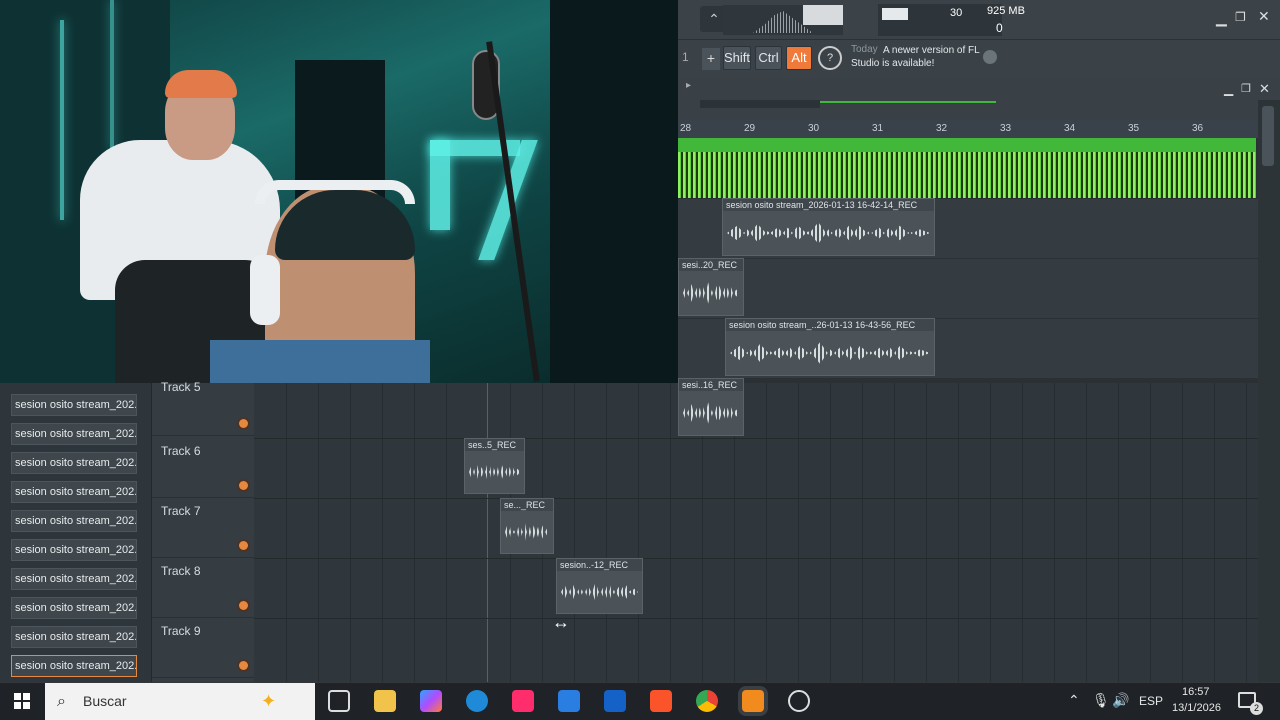  I want to click on playlist-minimize-icon: ▁, so click(1228, 89).